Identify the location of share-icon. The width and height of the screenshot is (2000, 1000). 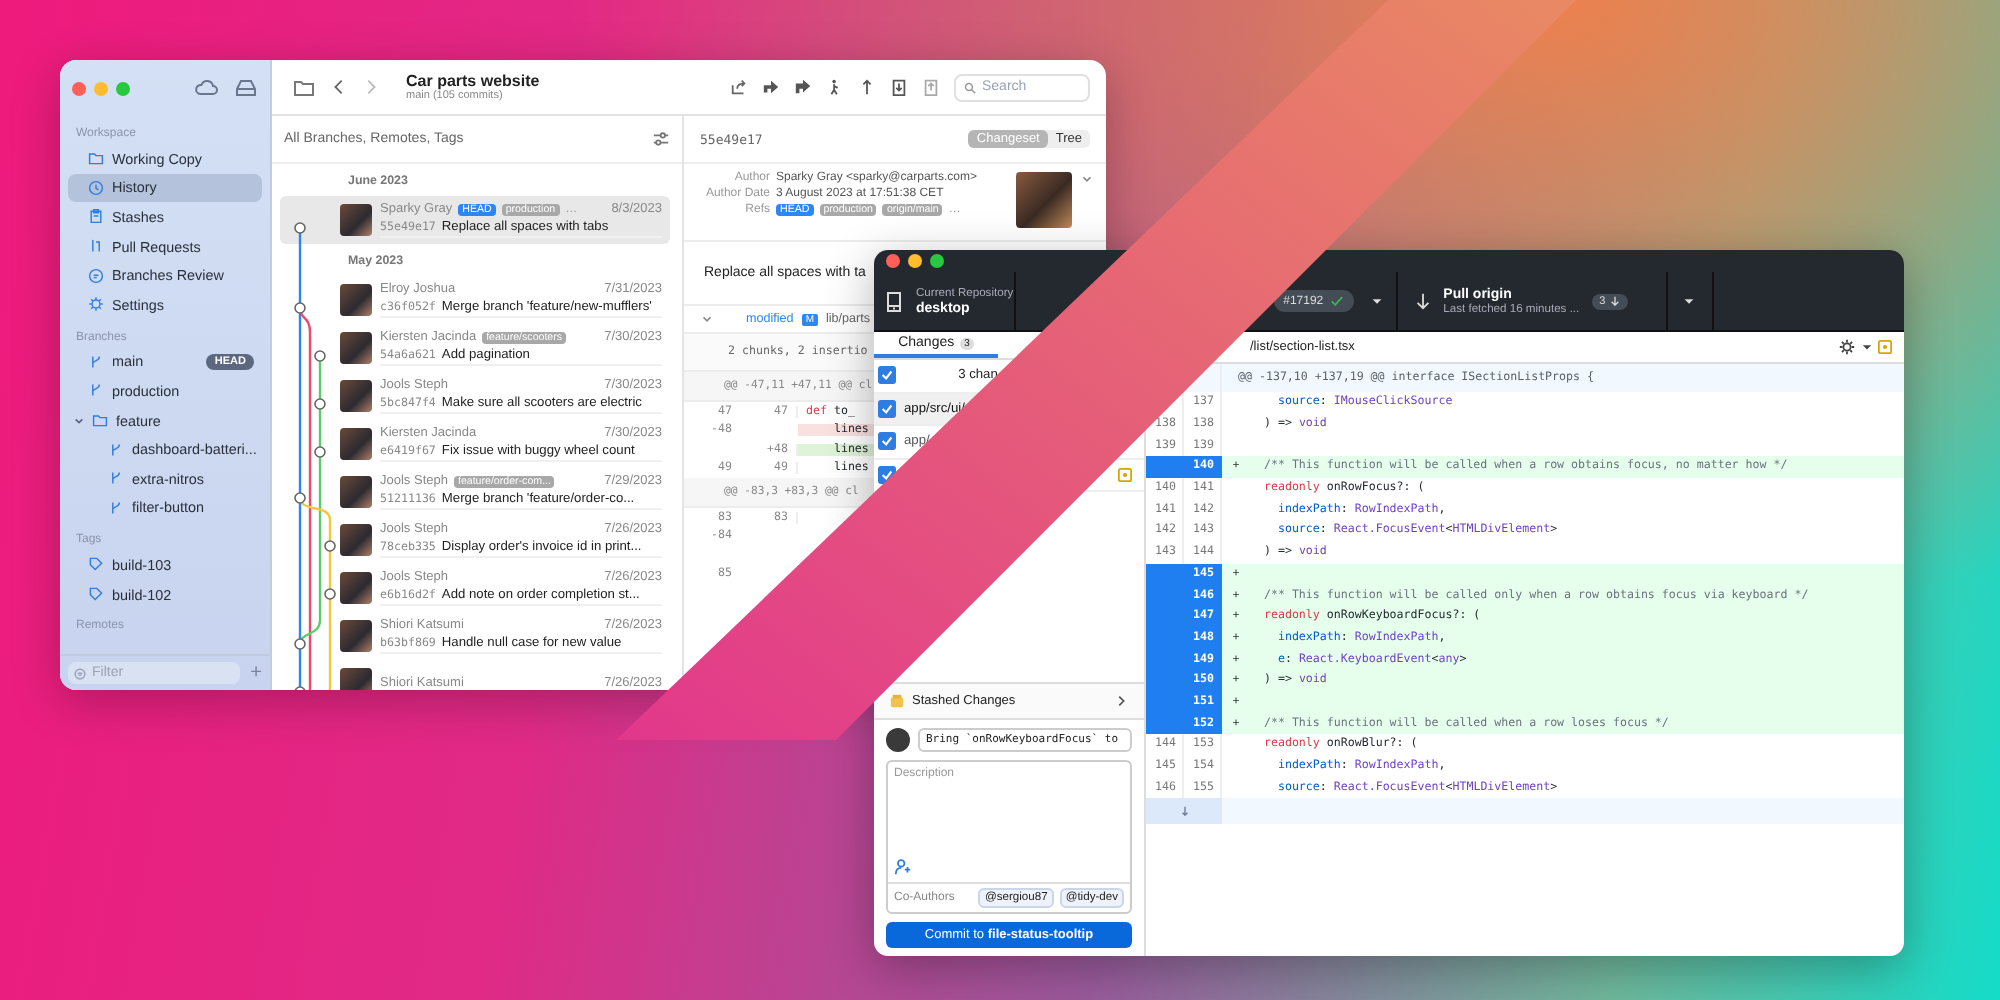
(739, 87).